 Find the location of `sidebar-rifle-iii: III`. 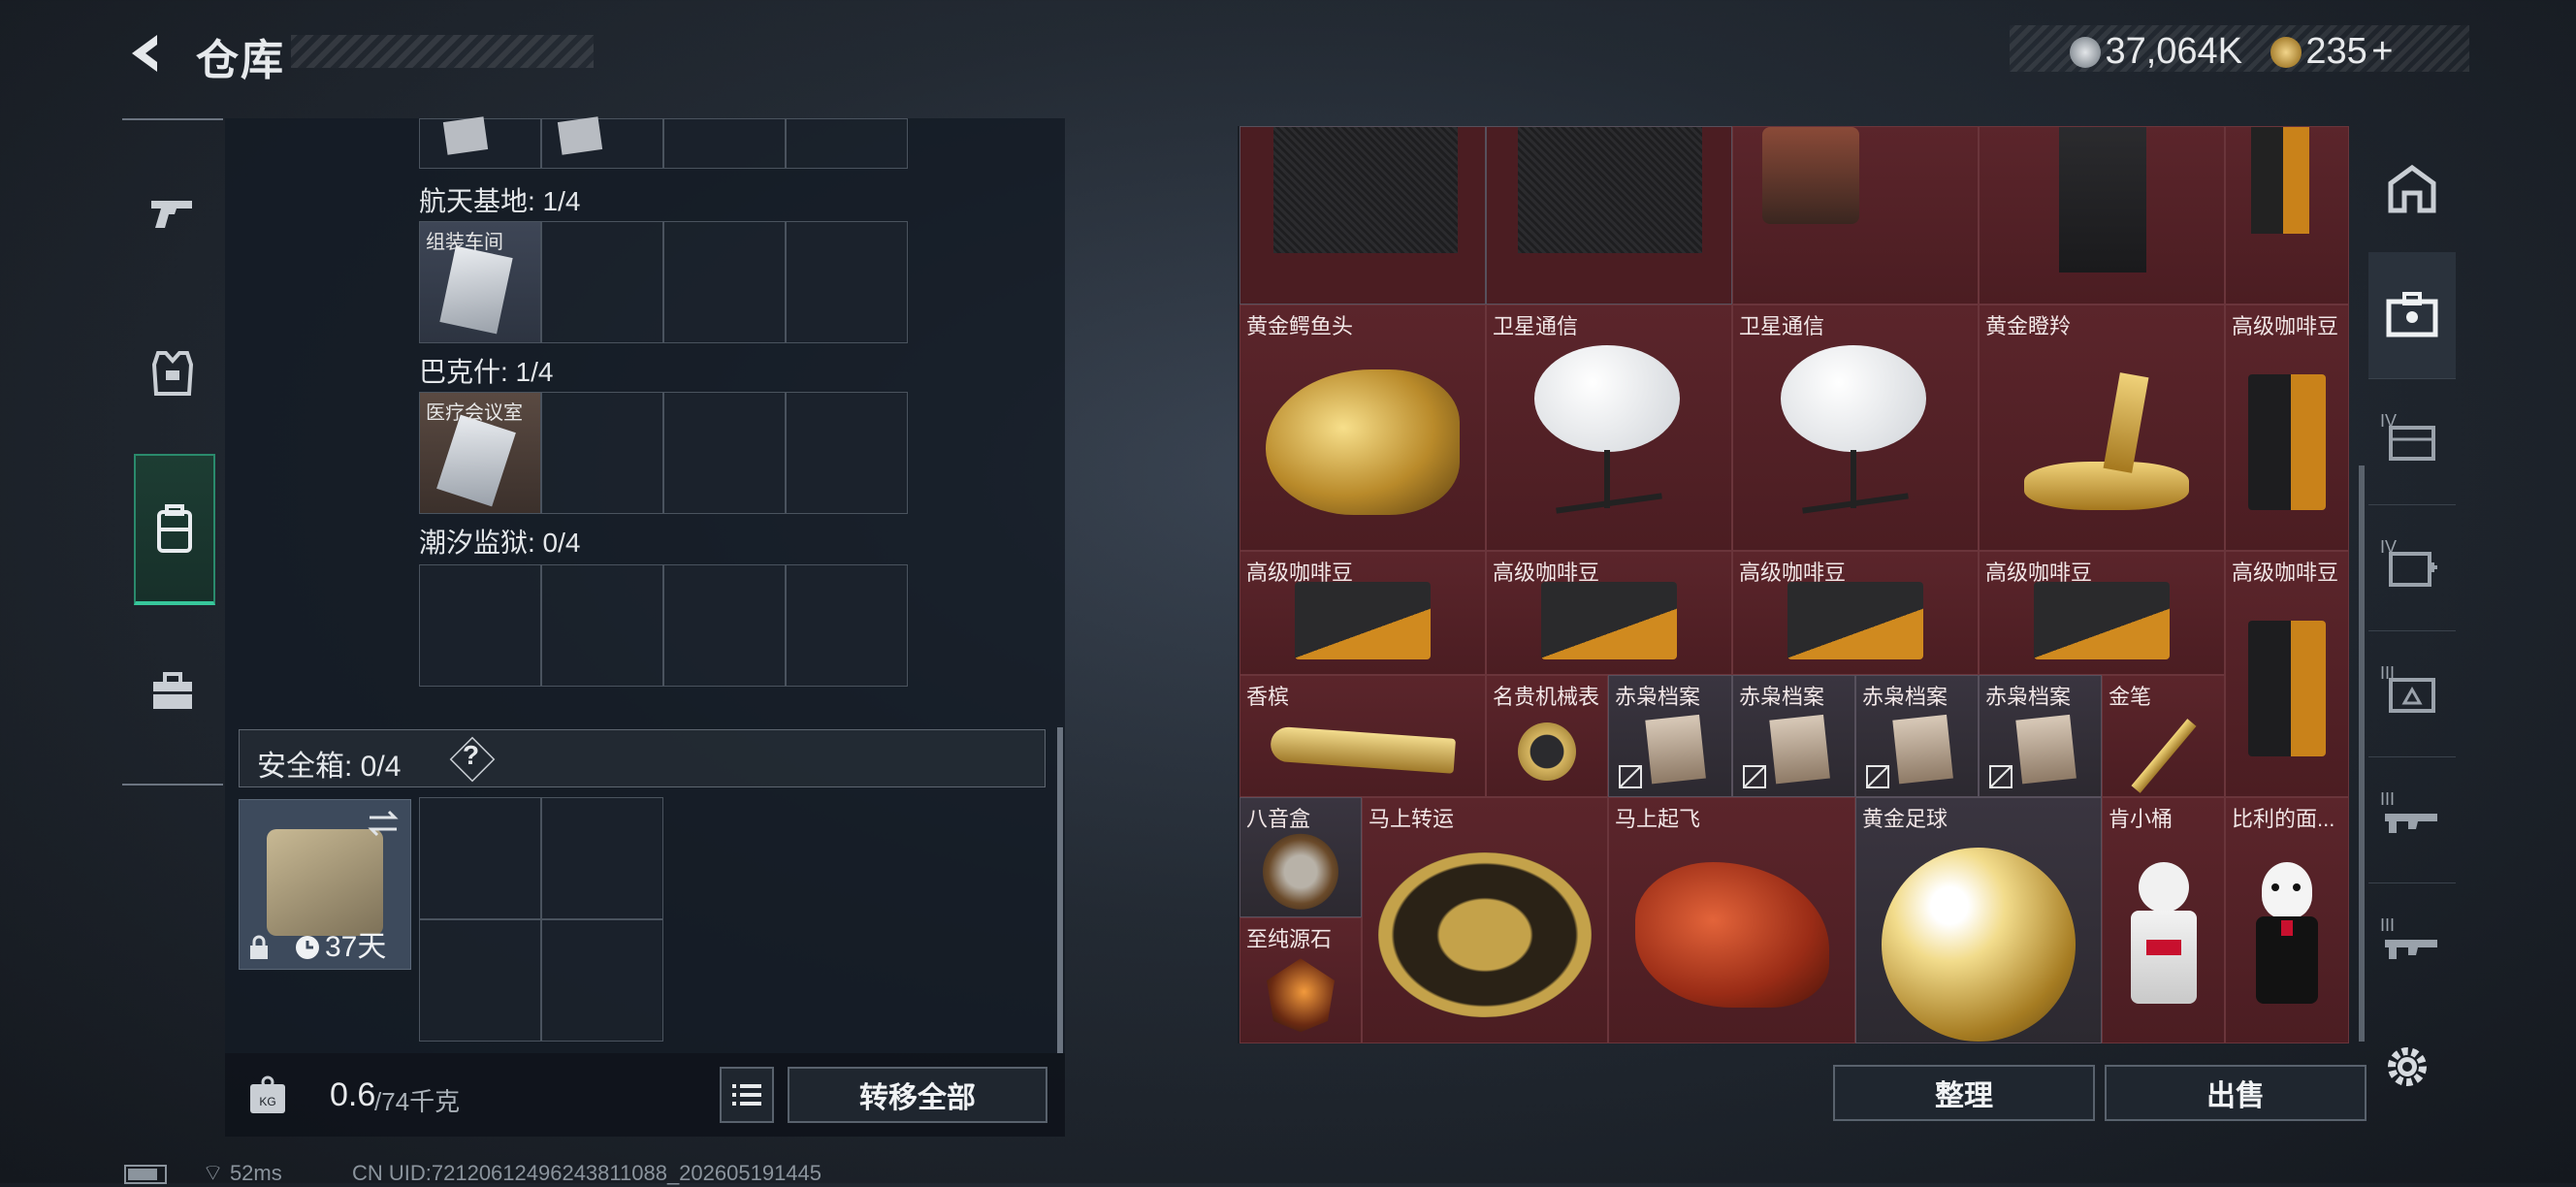

sidebar-rifle-iii: III is located at coordinates (2412, 819).